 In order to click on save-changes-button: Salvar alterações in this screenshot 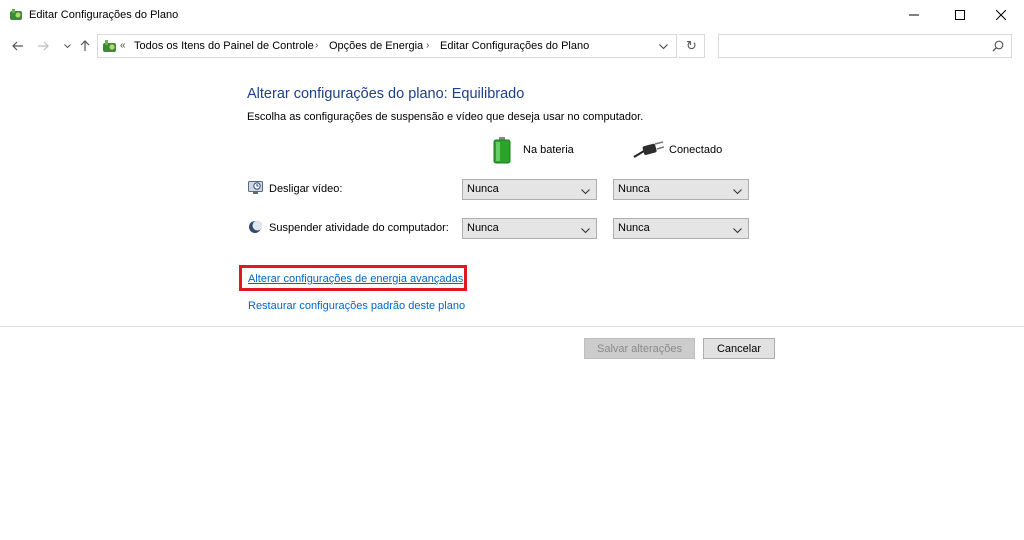, I will do `click(639, 348)`.